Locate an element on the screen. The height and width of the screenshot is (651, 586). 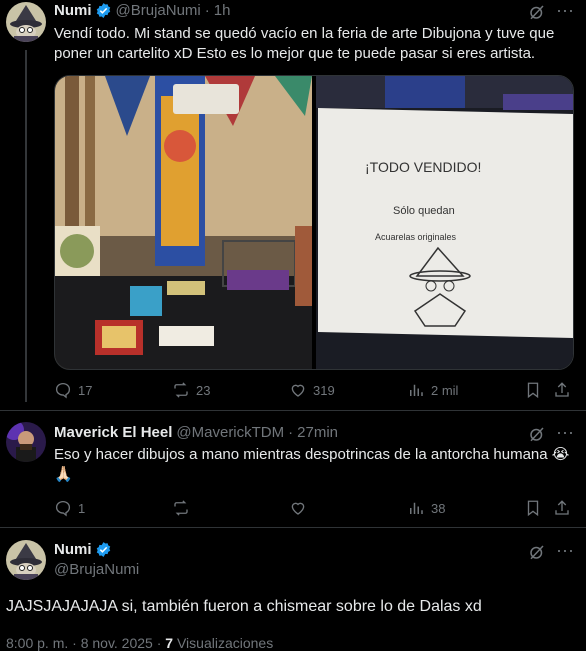
like-count: 319 is located at coordinates (324, 390).